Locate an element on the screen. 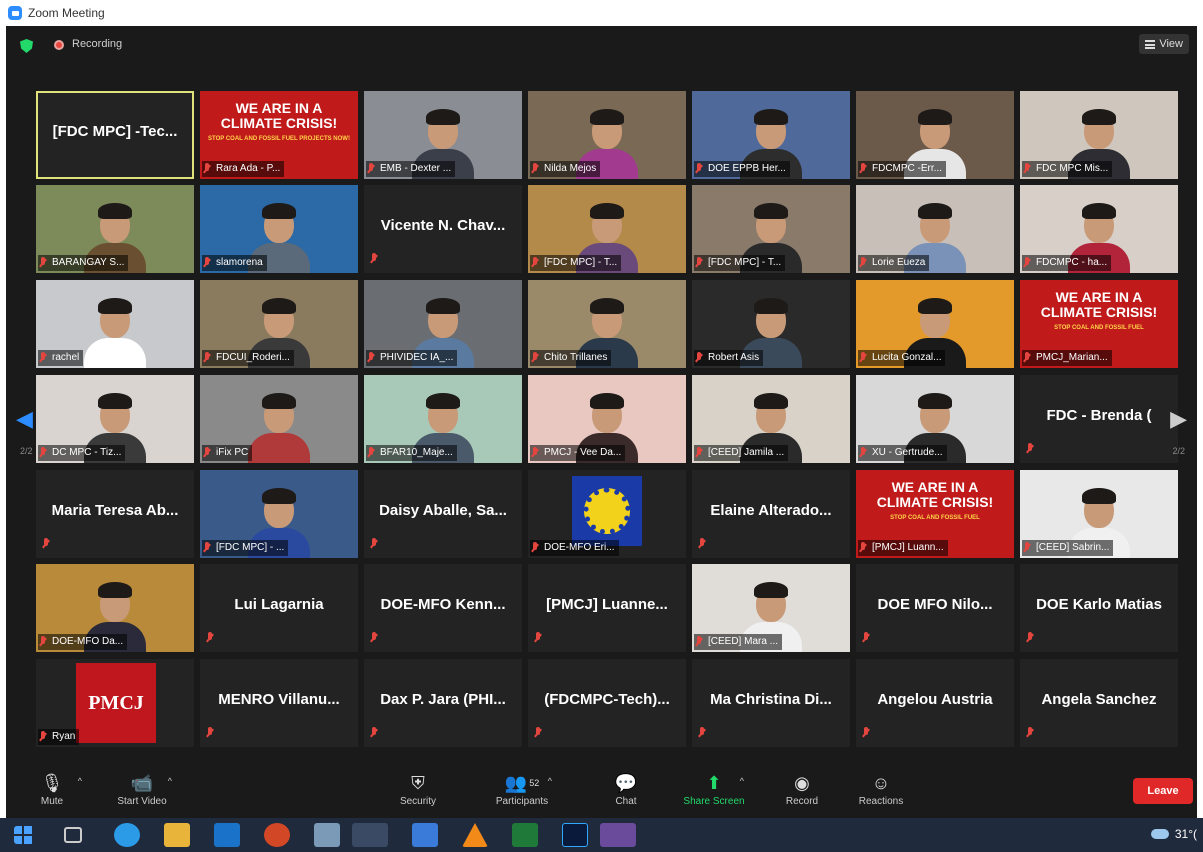 This screenshot has width=1203, height=852. mute-button: 🎙 Mute ^ is located at coordinates (52, 789).